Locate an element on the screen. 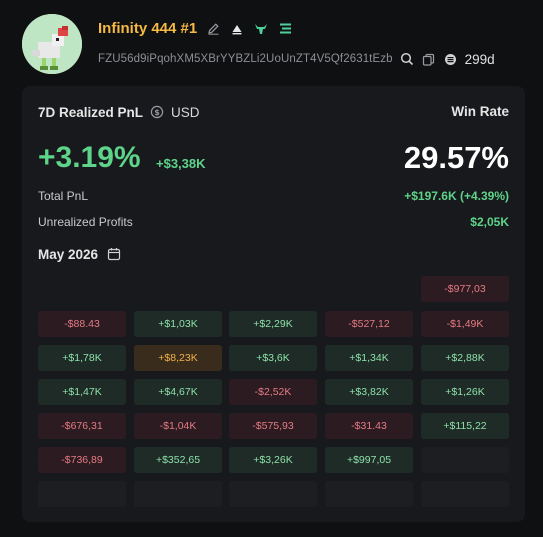 This screenshot has height=537, width=543. name-row: Infinity 444 #1 is located at coordinates (195, 28).